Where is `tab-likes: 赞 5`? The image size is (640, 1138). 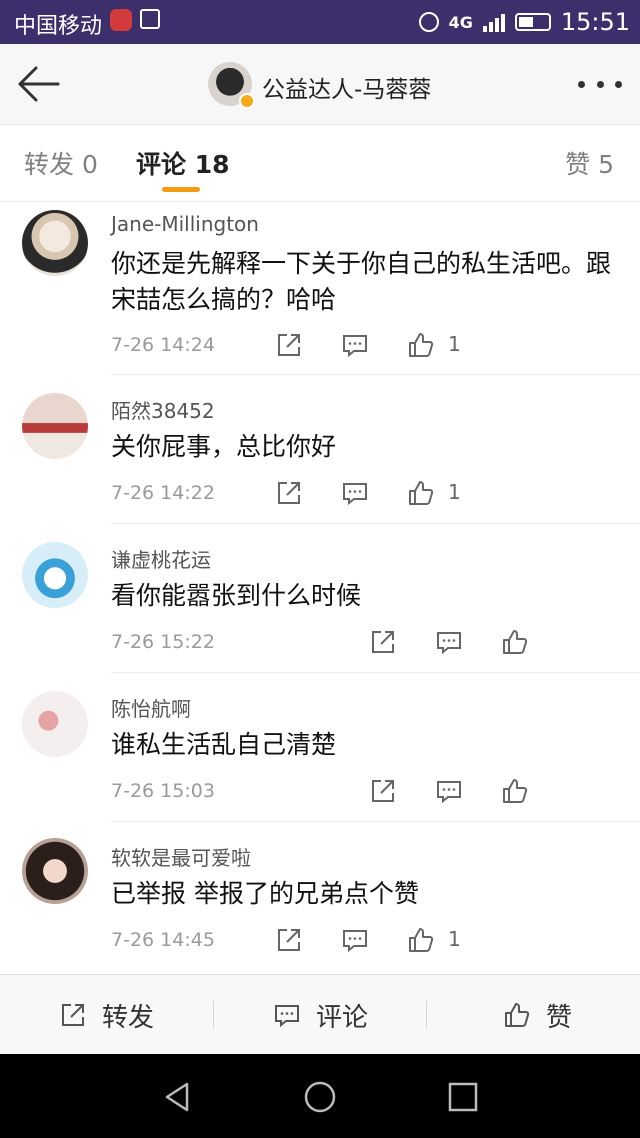
tab-likes: 赞 5 is located at coordinates (589, 163).